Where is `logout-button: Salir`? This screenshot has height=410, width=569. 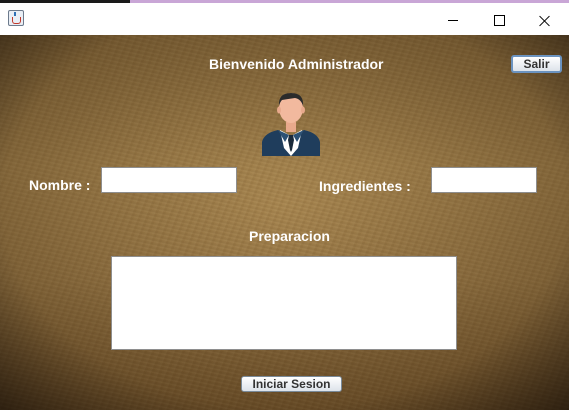
logout-button: Salir is located at coordinates (536, 64).